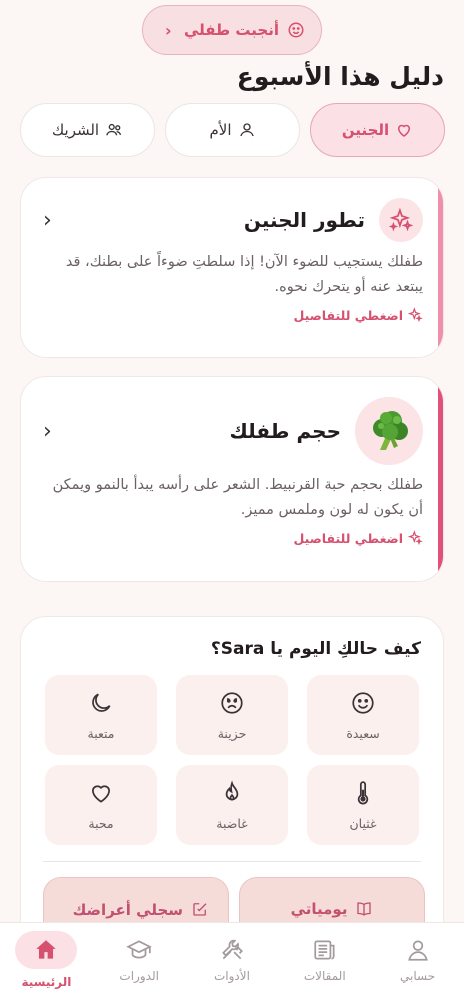 The width and height of the screenshot is (464, 1006). I want to click on thermometer-icon, so click(363, 792).